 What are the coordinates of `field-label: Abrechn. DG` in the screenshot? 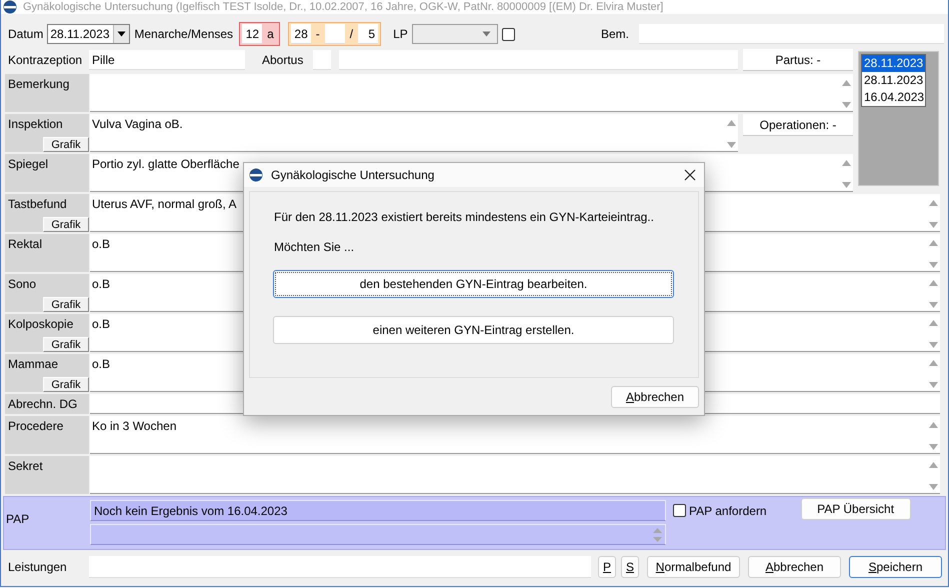 It's located at (43, 404).